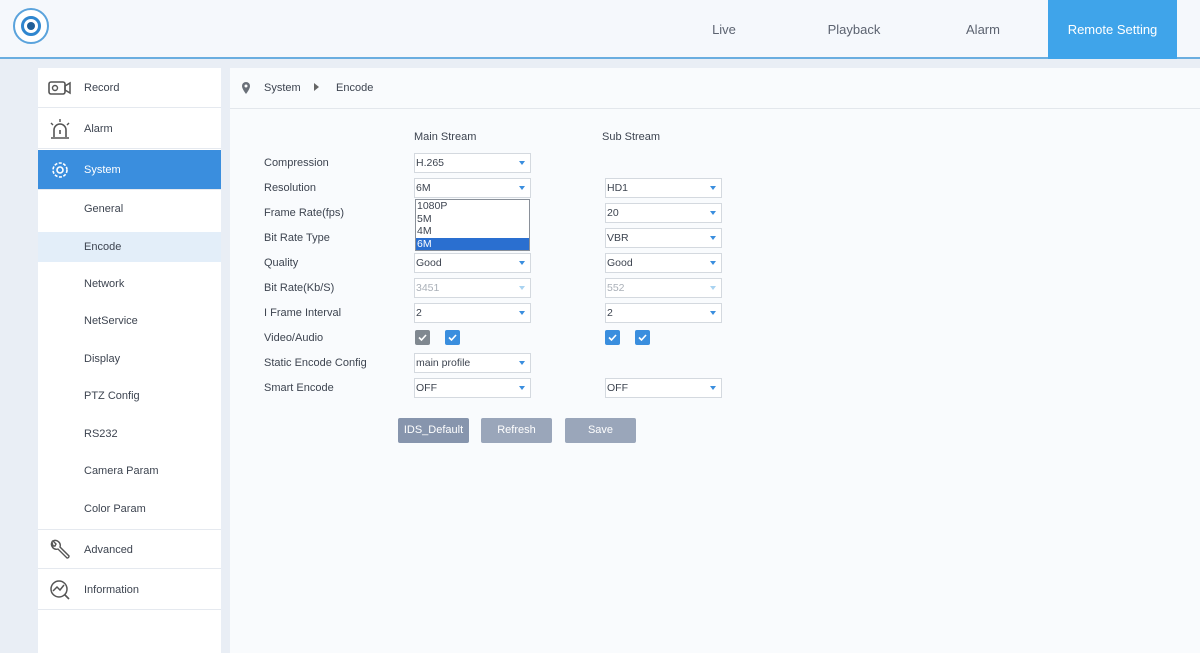 The height and width of the screenshot is (653, 1200). I want to click on dropdown-option-selected: 6M, so click(472, 243).